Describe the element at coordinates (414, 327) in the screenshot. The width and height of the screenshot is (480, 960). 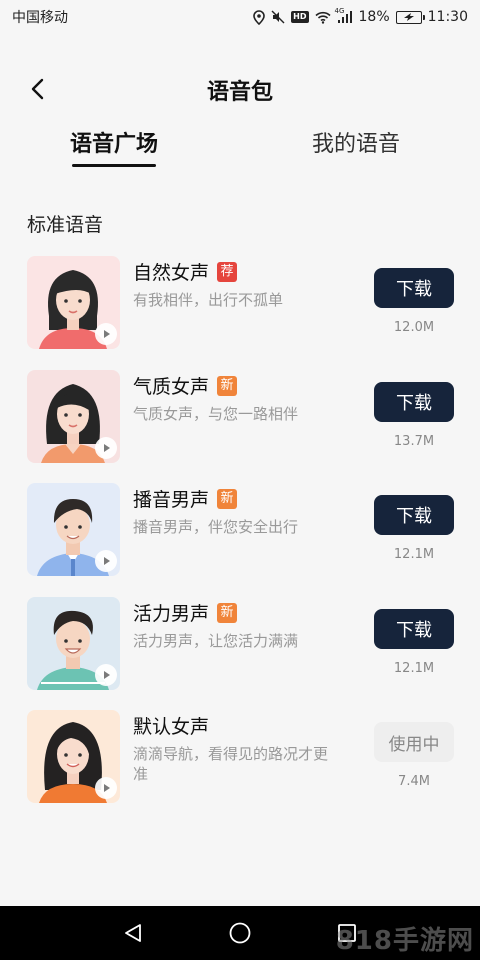
I see `file-size: 12.0M` at that location.